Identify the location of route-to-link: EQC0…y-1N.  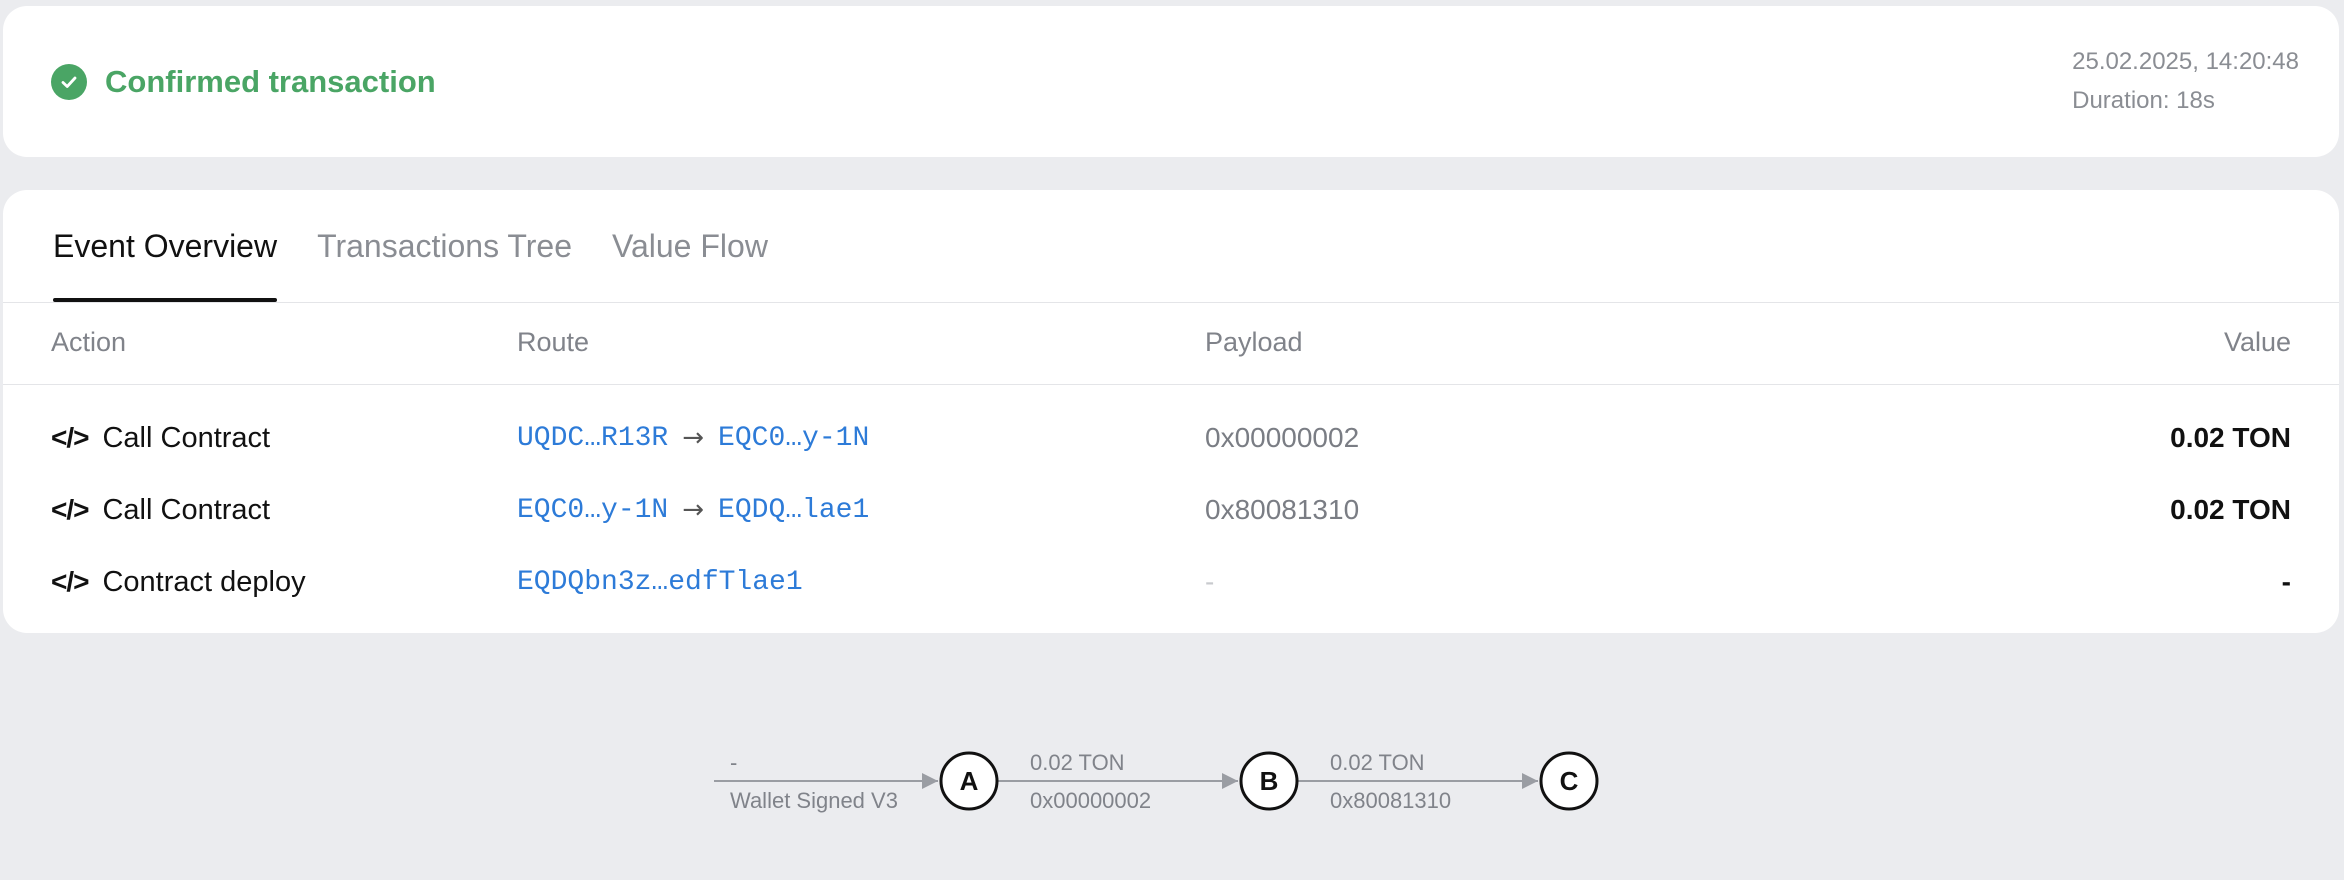
(793, 438).